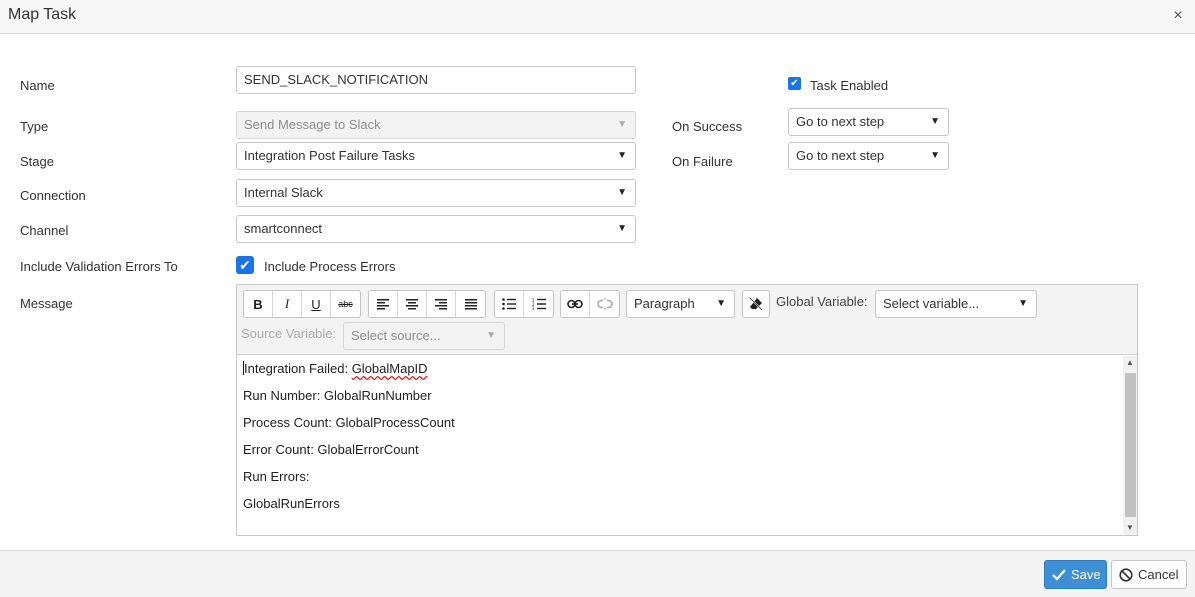 This screenshot has width=1195, height=597. I want to click on save-button-label: Save, so click(1086, 574).